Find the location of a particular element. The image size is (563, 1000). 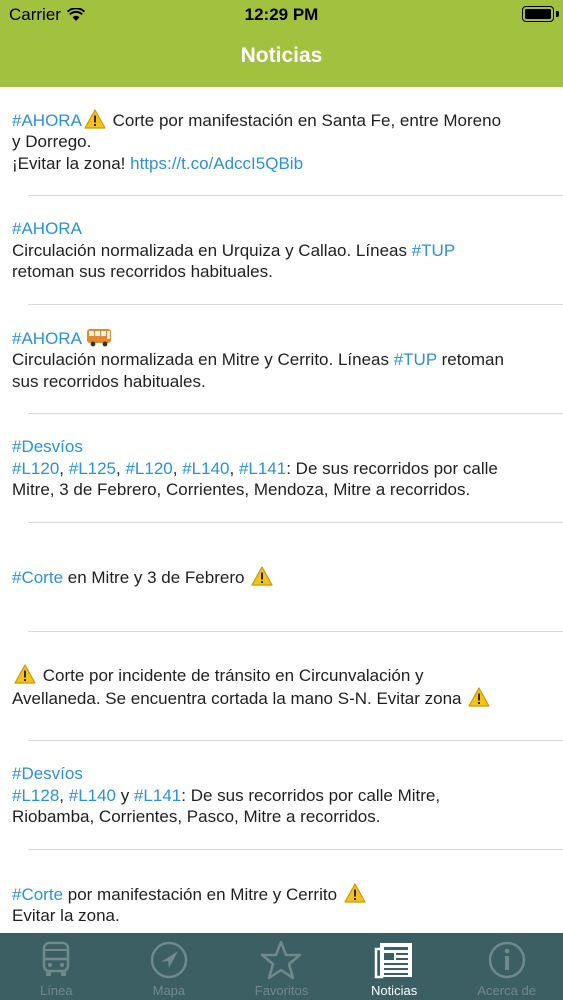

tab-acerca-de: Acerca de is located at coordinates (506, 966).